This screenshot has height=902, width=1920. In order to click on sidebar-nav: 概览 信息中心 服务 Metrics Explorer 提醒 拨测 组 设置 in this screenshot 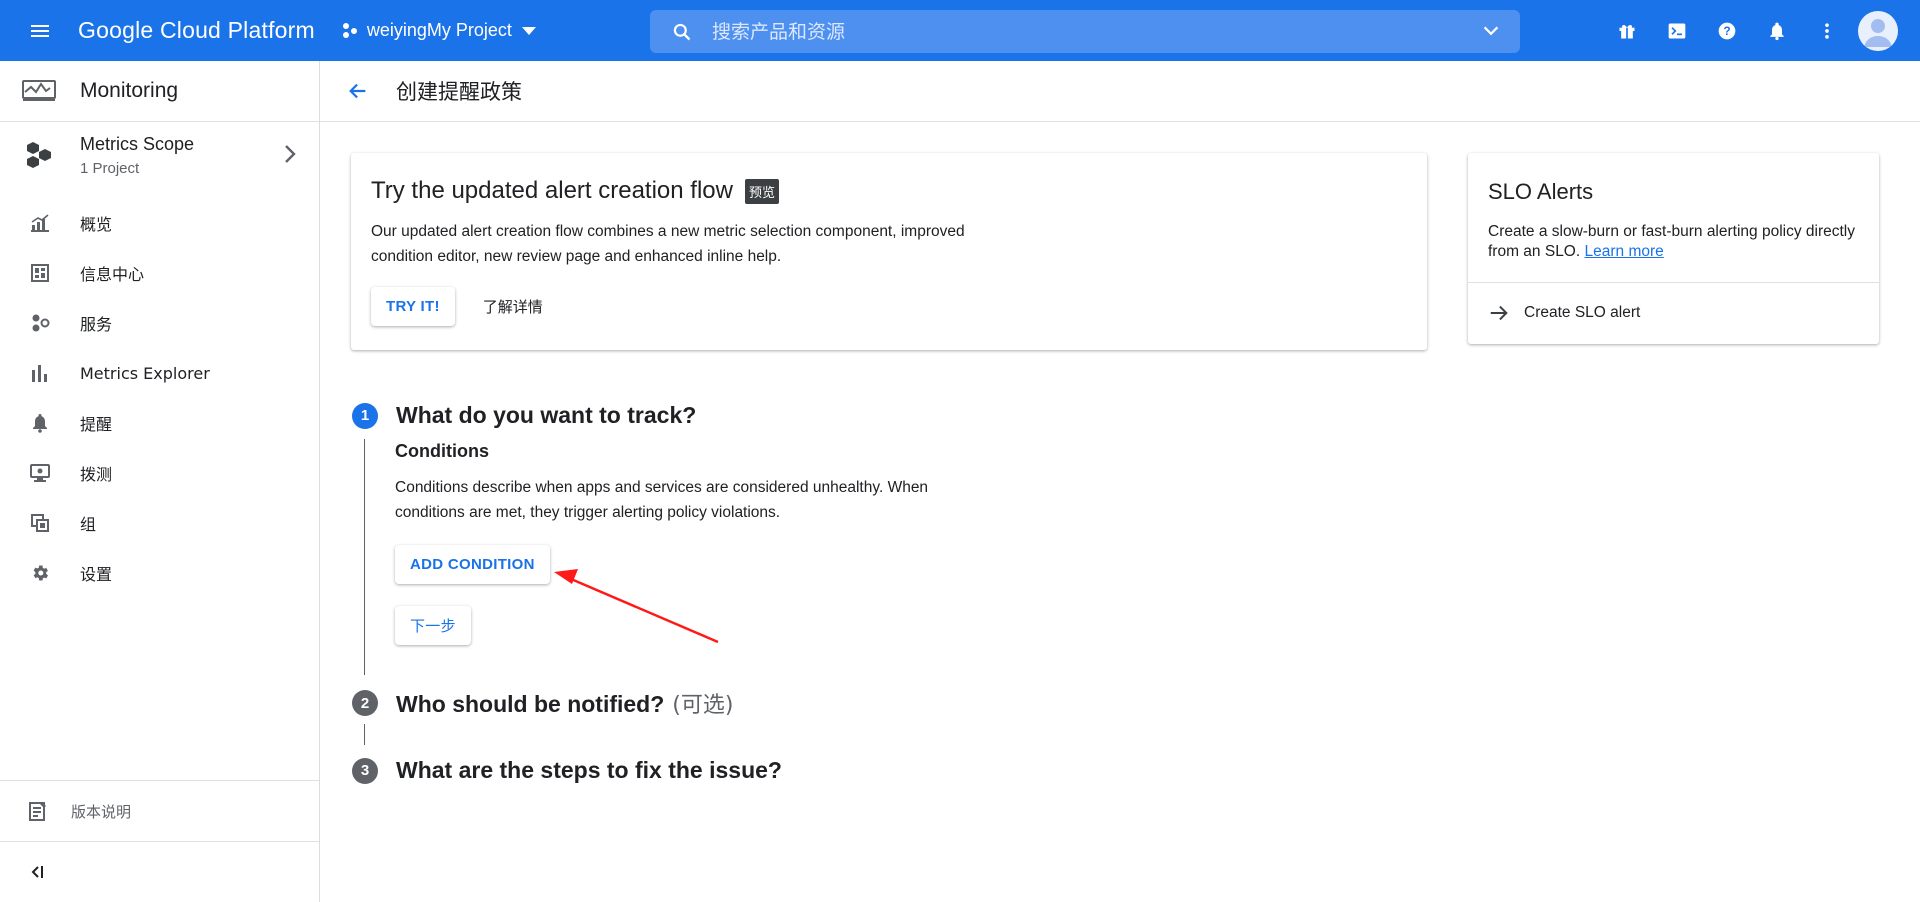, I will do `click(159, 398)`.